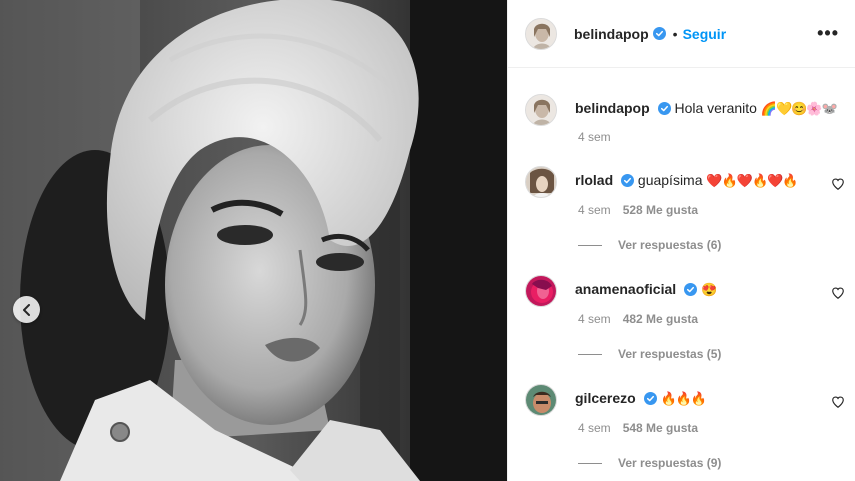 The height and width of the screenshot is (481, 855). I want to click on caption-avatar, so click(541, 110).